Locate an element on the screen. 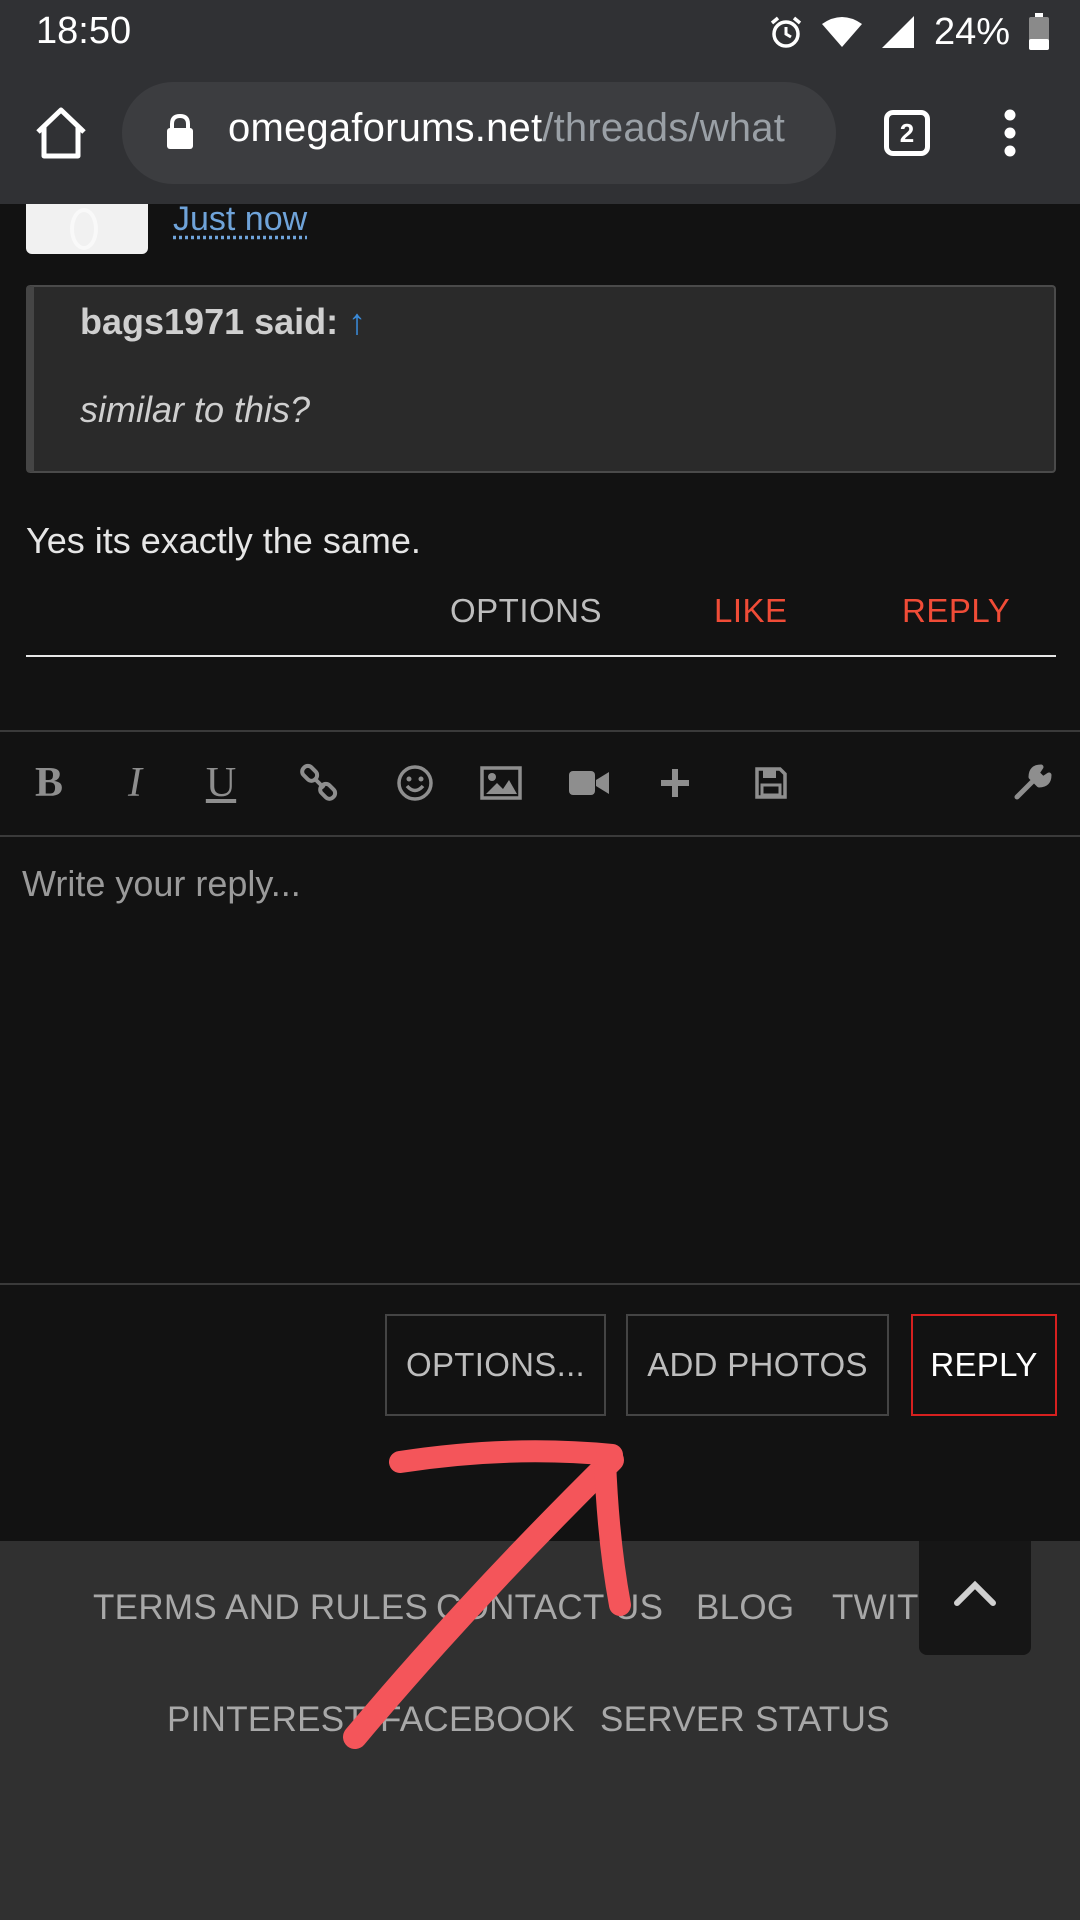  quote-text: similar to this? is located at coordinates (195, 409).